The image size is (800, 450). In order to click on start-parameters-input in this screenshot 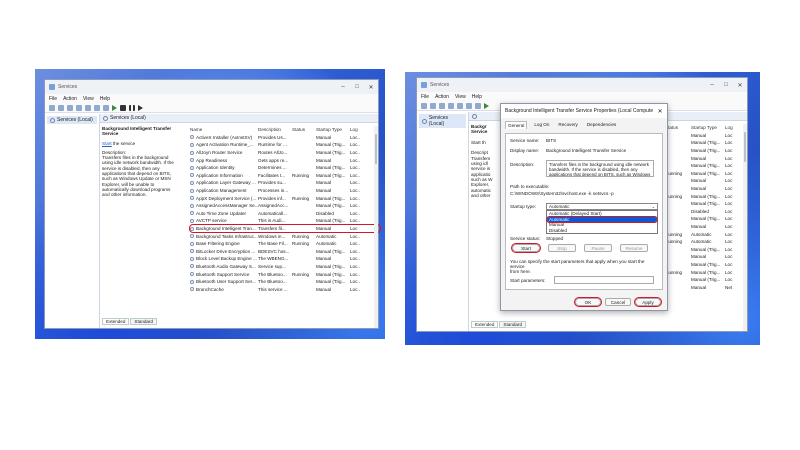, I will do `click(604, 280)`.